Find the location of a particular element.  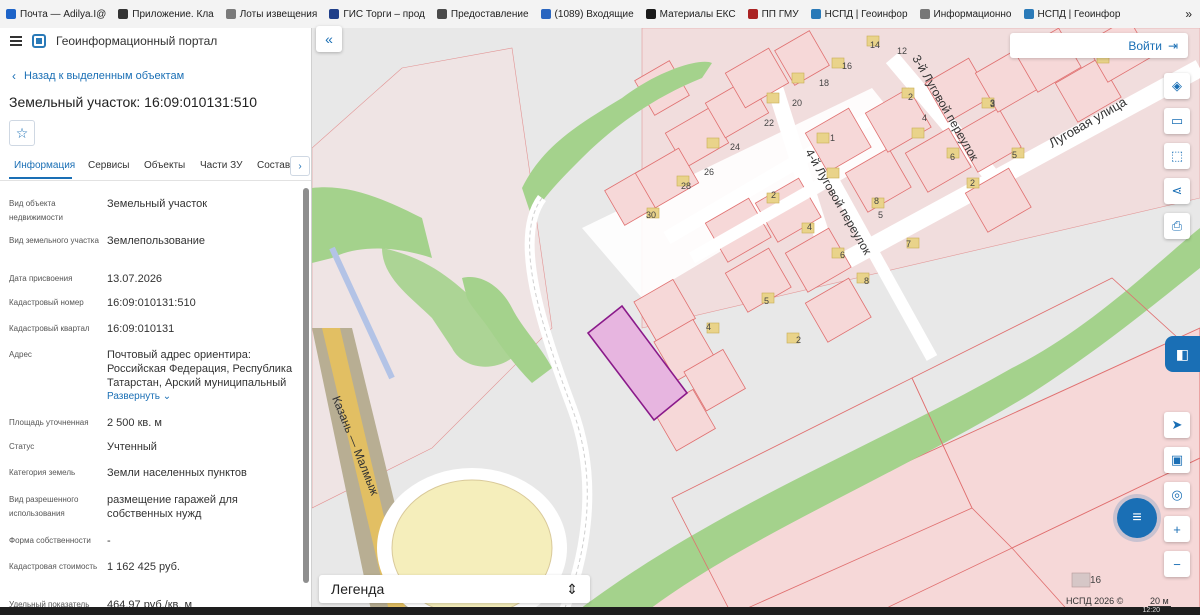

tab-composition: Состав is located at coordinates (273, 165).